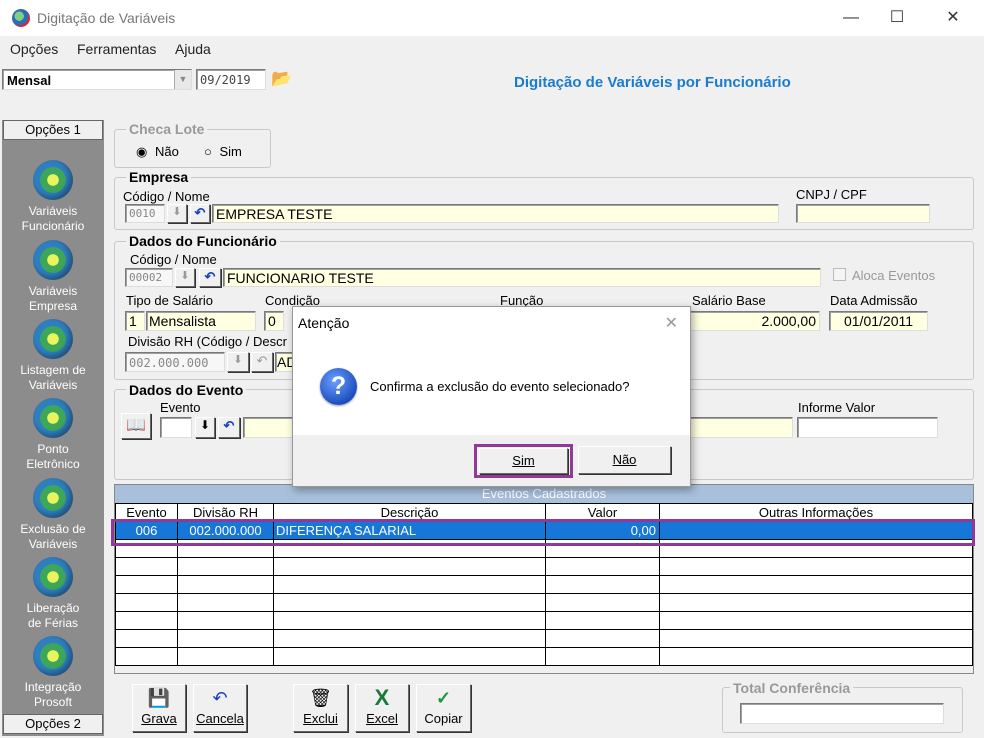  I want to click on book-icon: 📖, so click(136, 426).